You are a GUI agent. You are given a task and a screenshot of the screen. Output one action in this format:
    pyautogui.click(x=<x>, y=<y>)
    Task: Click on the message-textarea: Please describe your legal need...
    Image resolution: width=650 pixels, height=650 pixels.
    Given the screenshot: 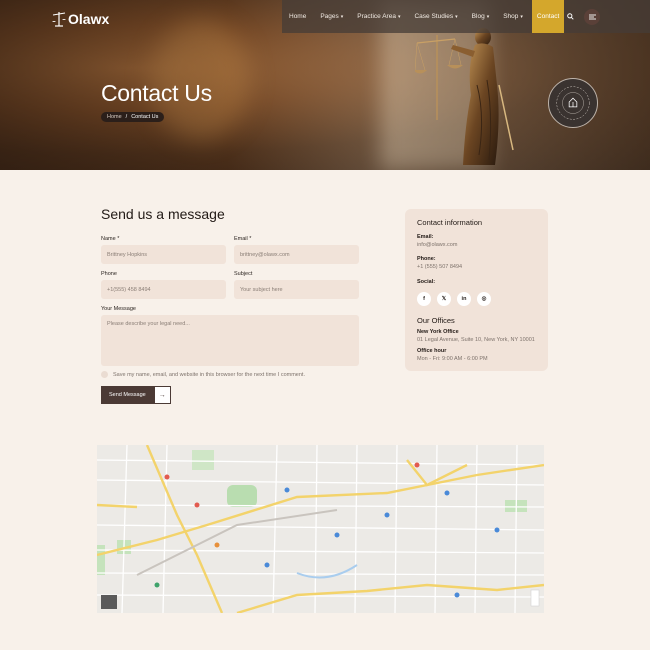 What is the action you would take?
    pyautogui.click(x=230, y=340)
    